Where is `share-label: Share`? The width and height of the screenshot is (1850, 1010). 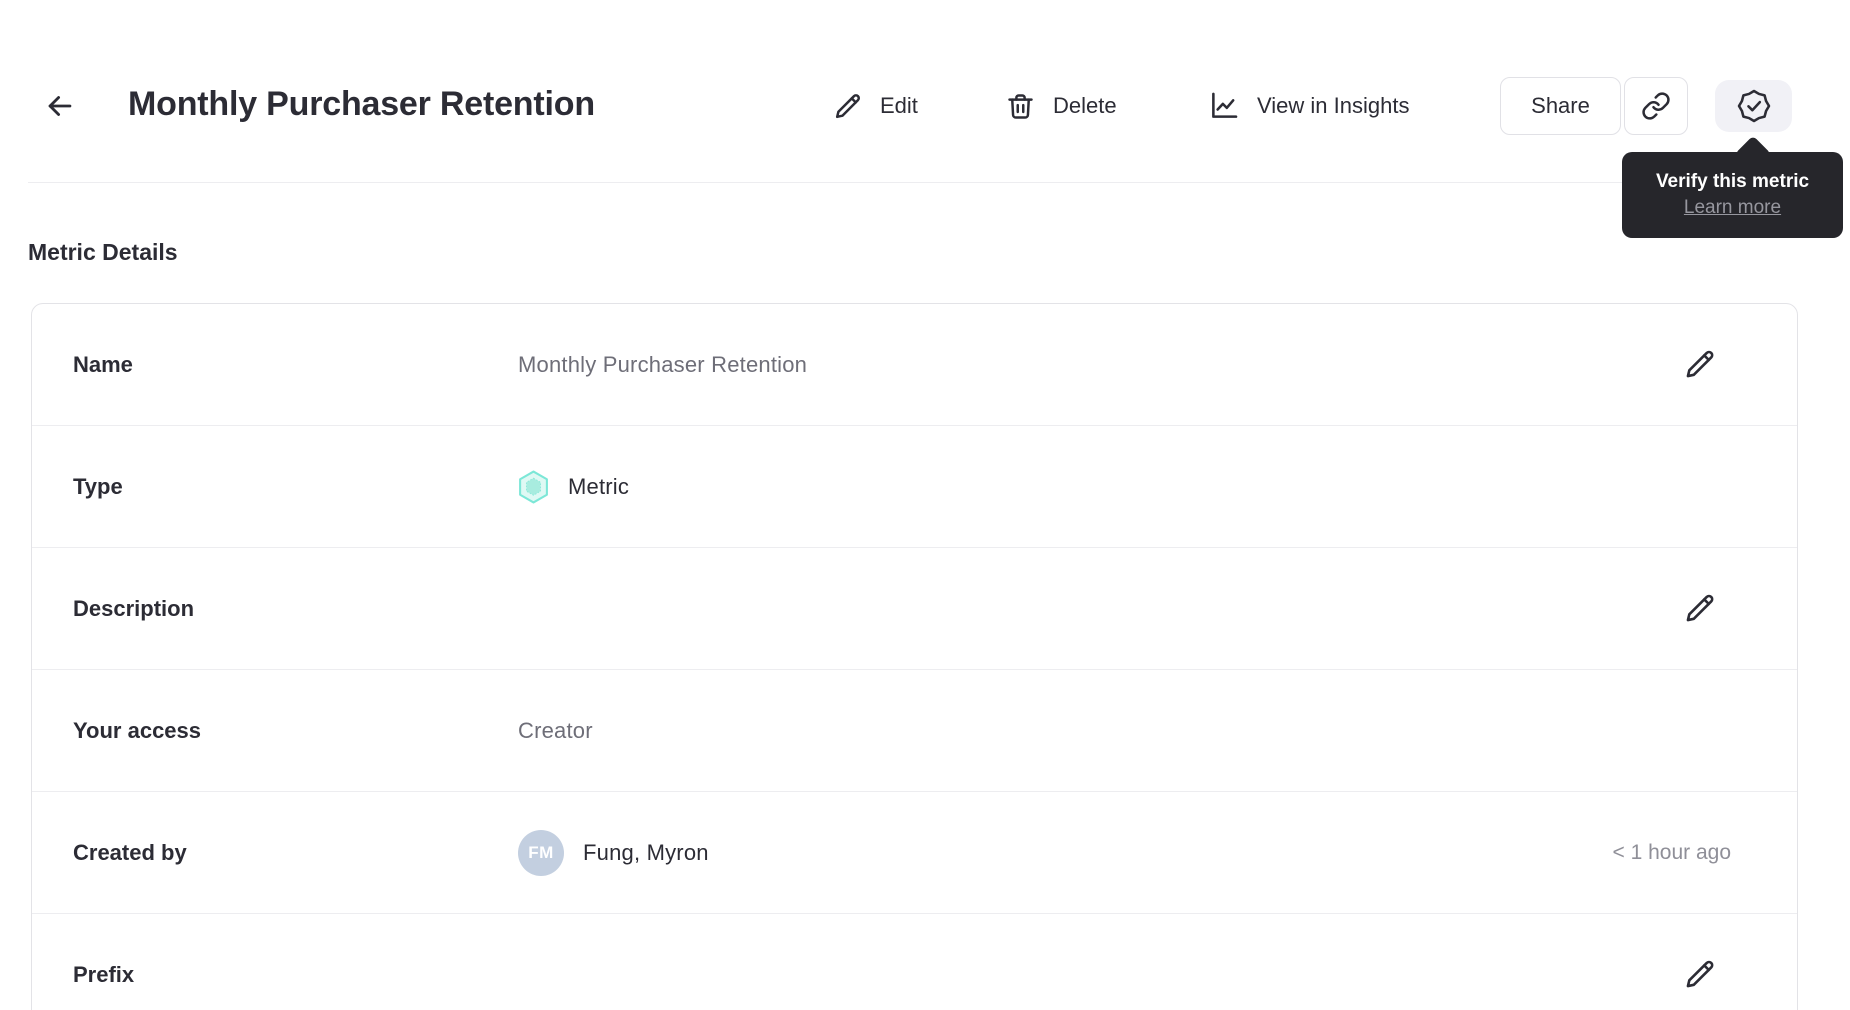
share-label: Share is located at coordinates (1560, 105).